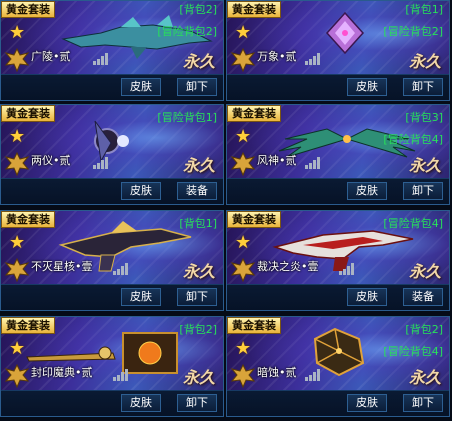 This screenshot has height=421, width=452. Describe the element at coordinates (338, 141) in the screenshot. I see `item-art: 黄金套装 [背包3] [冒险背包4] ★ 风神•贰 永久` at that location.